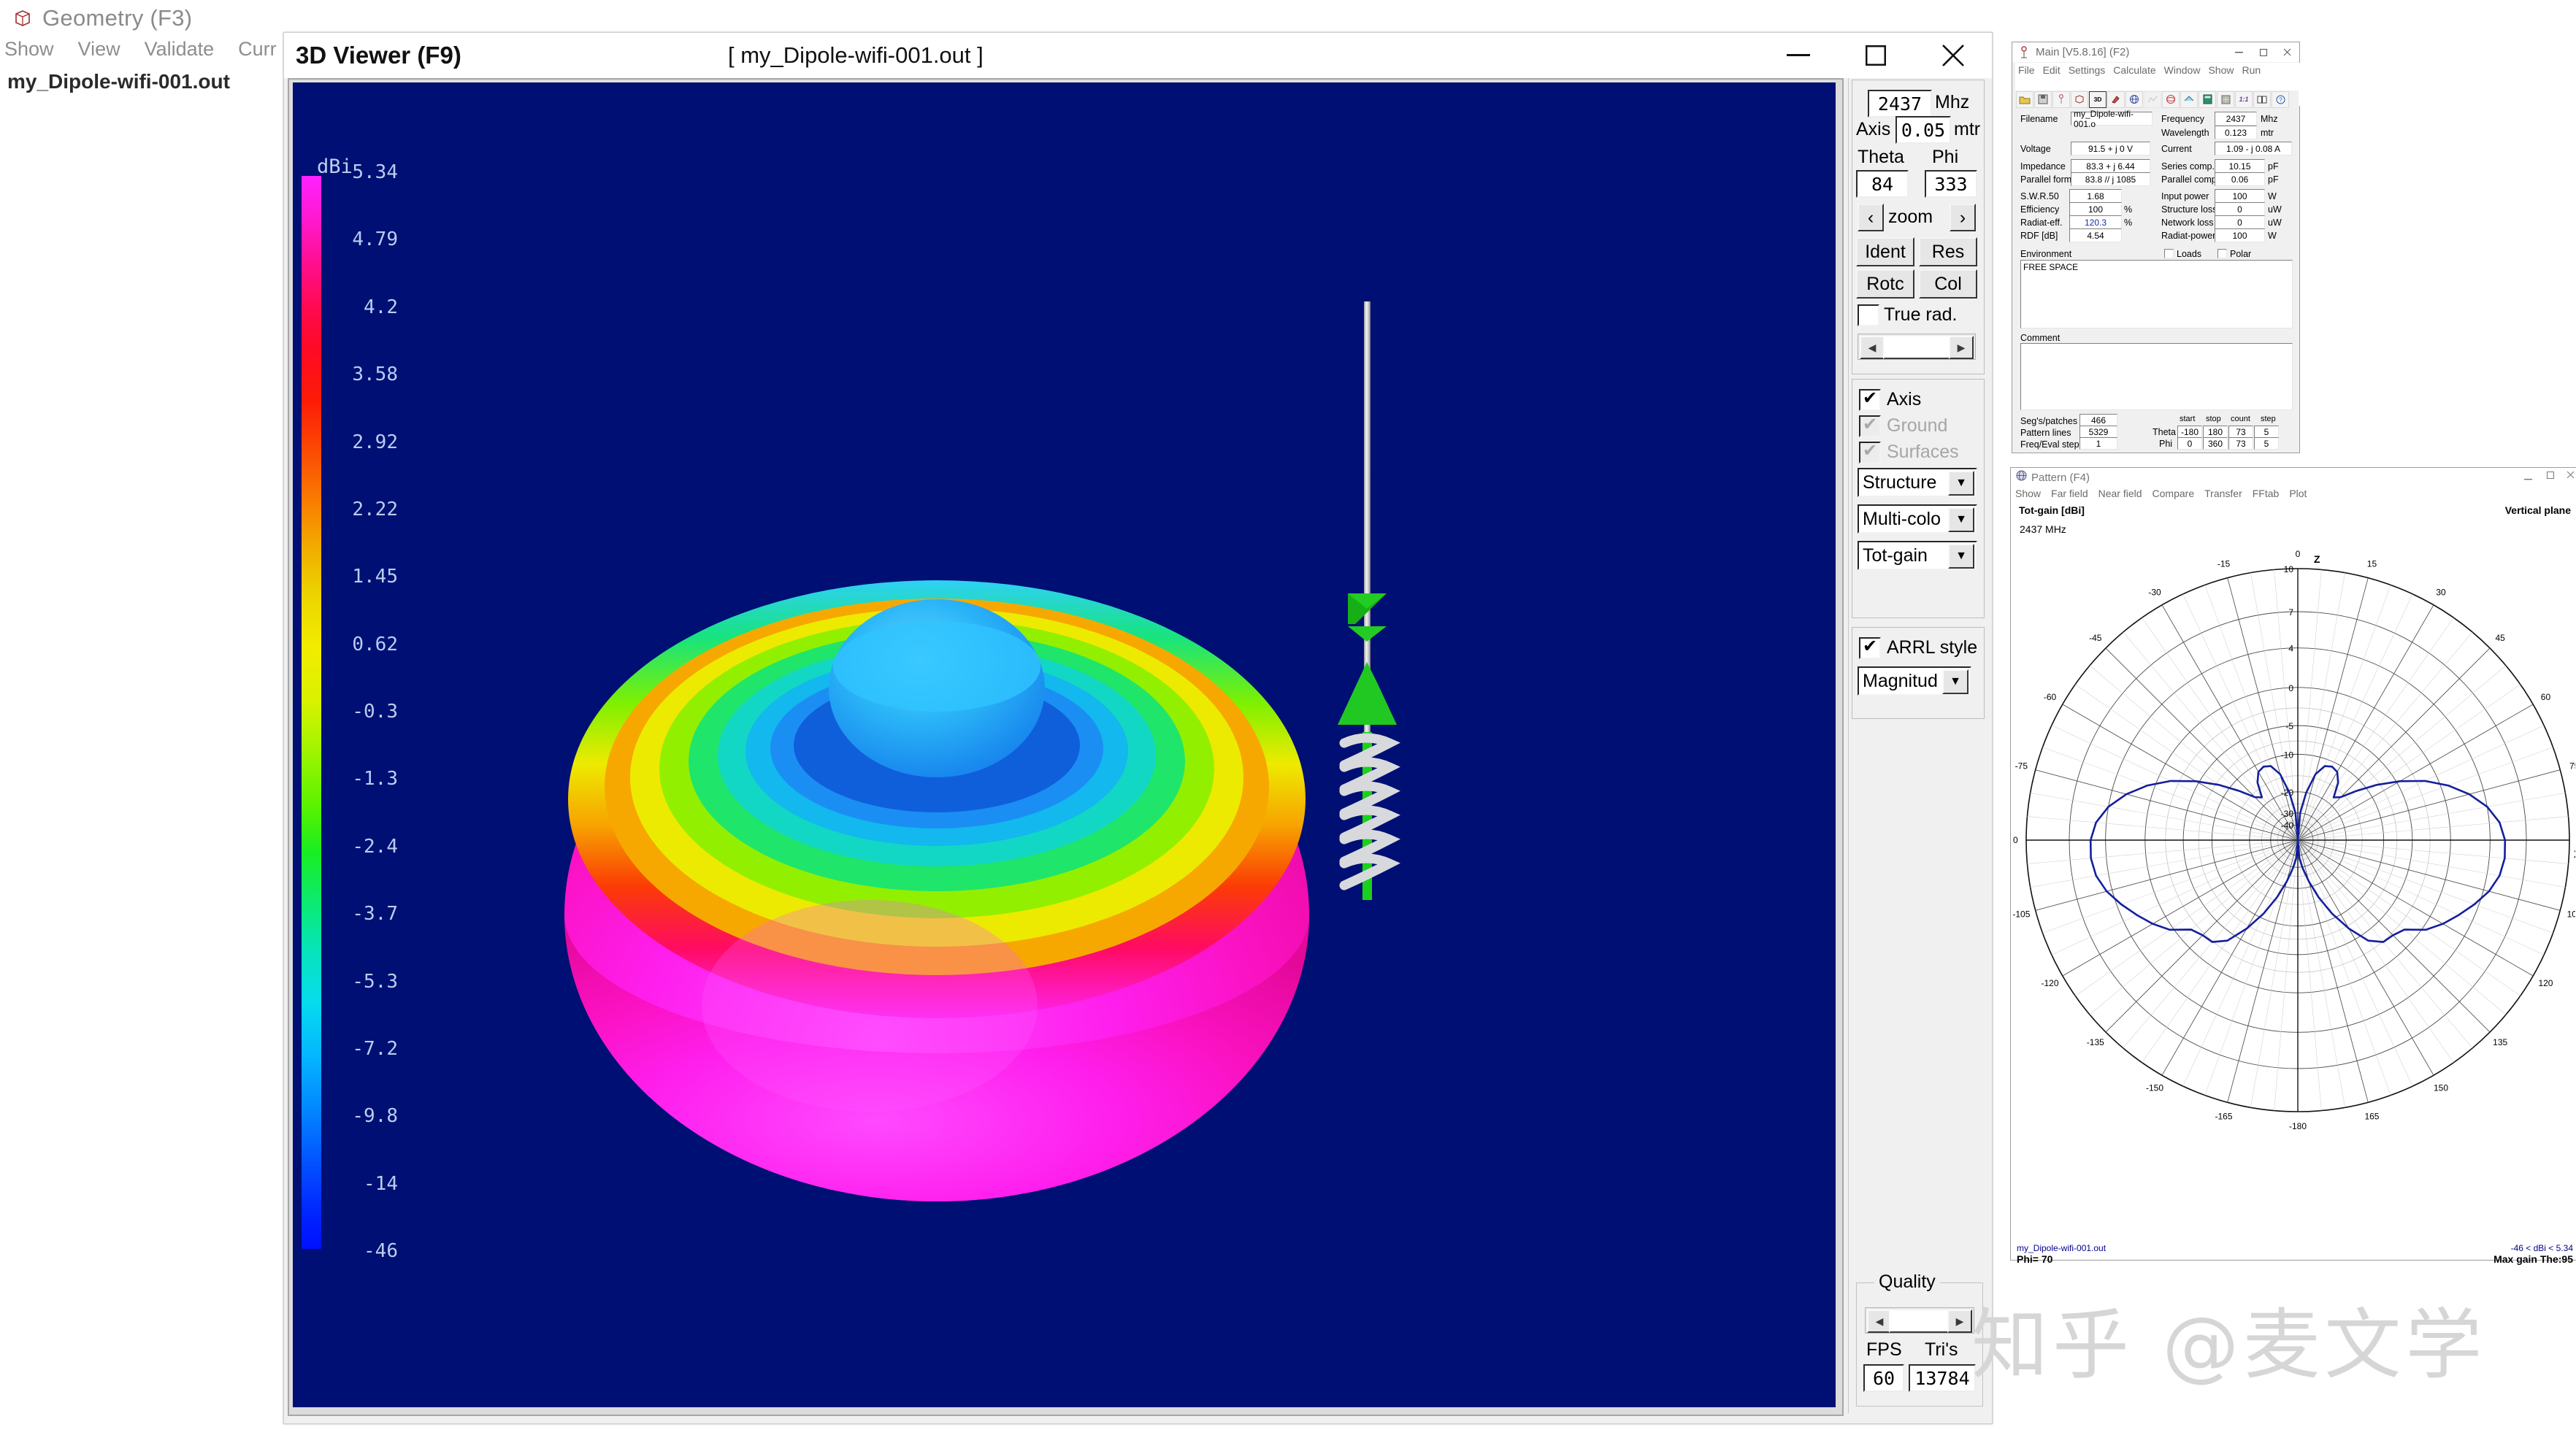 This screenshot has width=2576, height=1435. I want to click on ground-checkbox: ✔, so click(1870, 426).